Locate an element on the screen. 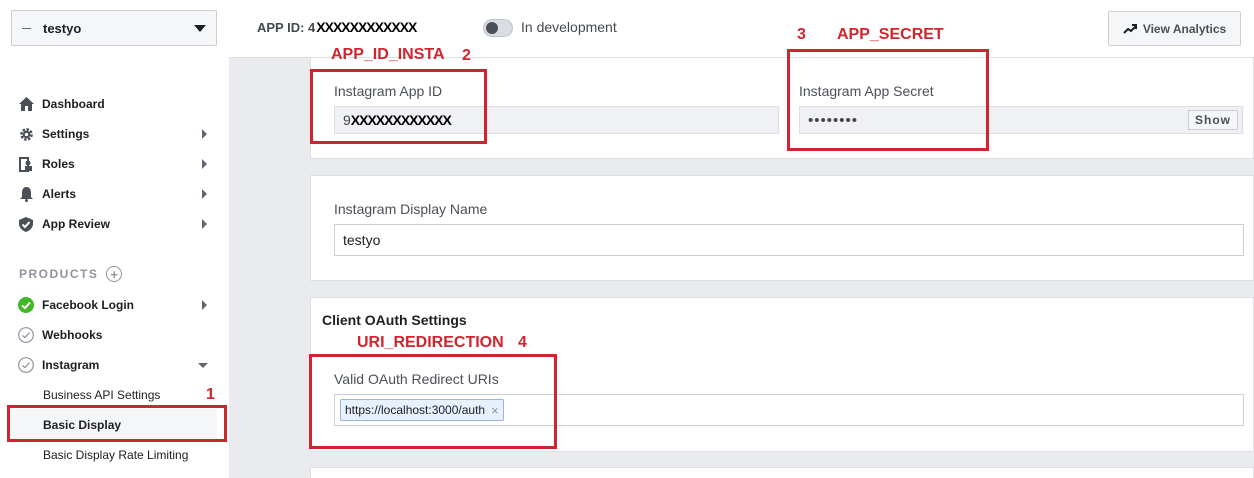 This screenshot has width=1254, height=478. products-heading: PRODUCTS + is located at coordinates (71, 274).